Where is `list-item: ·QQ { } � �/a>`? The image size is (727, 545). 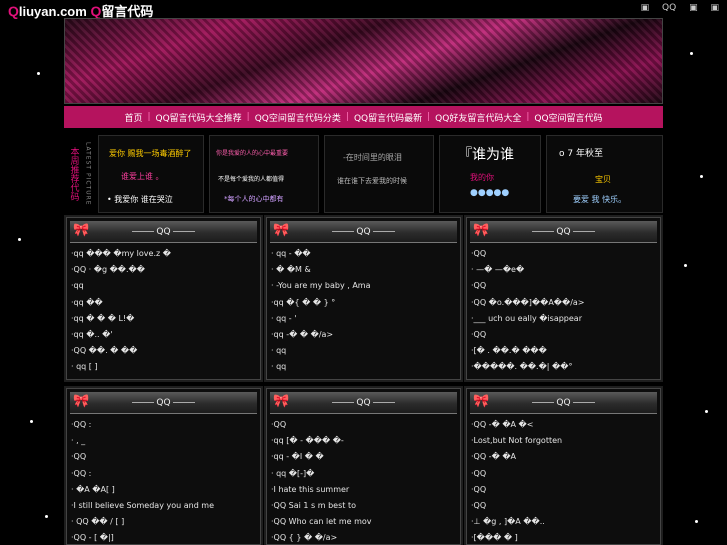 list-item: ·QQ { } � �/a> is located at coordinates (363, 537).